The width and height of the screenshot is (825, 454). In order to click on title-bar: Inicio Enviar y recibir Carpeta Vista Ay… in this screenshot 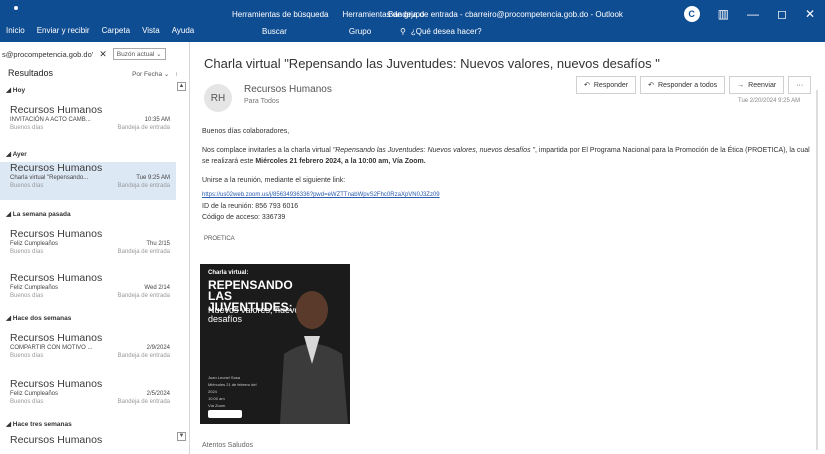, I will do `click(412, 21)`.